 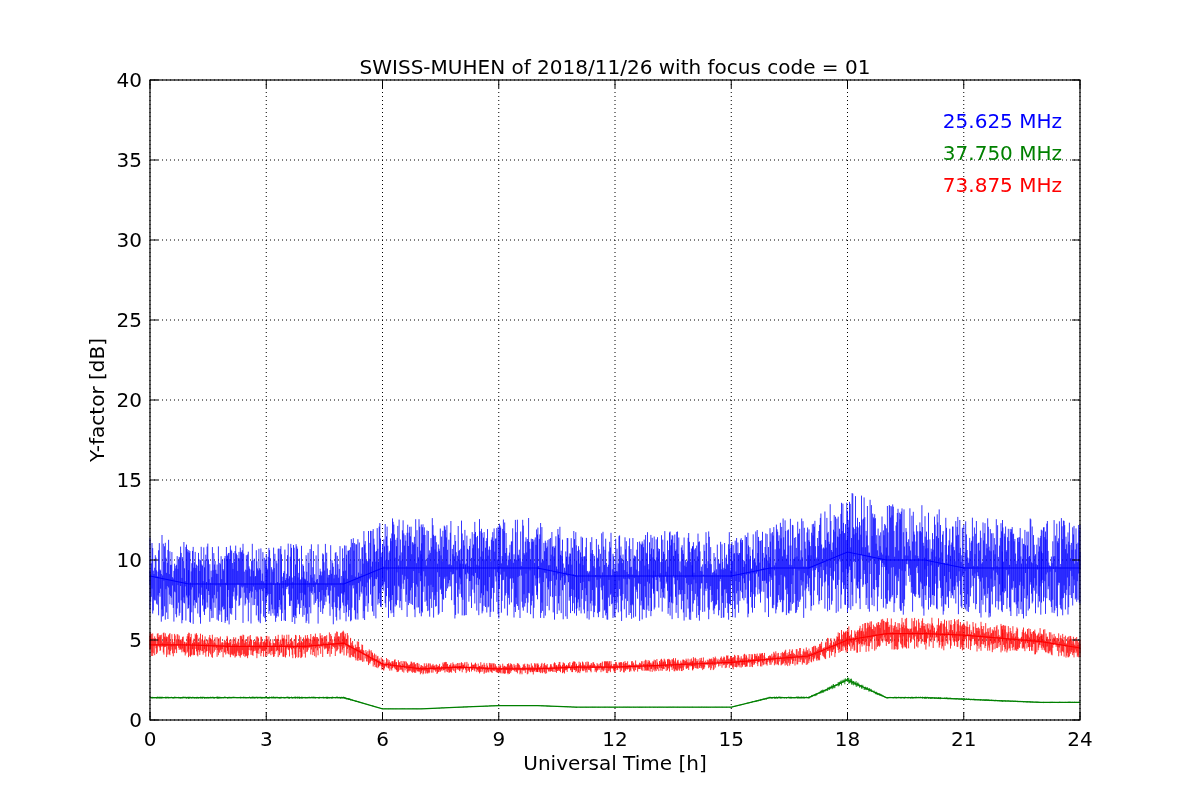 What do you see at coordinates (615, 67) in the screenshot?
I see `chart-title: SWISS-MUHEN of 2018/11/26 with focus code = 01` at bounding box center [615, 67].